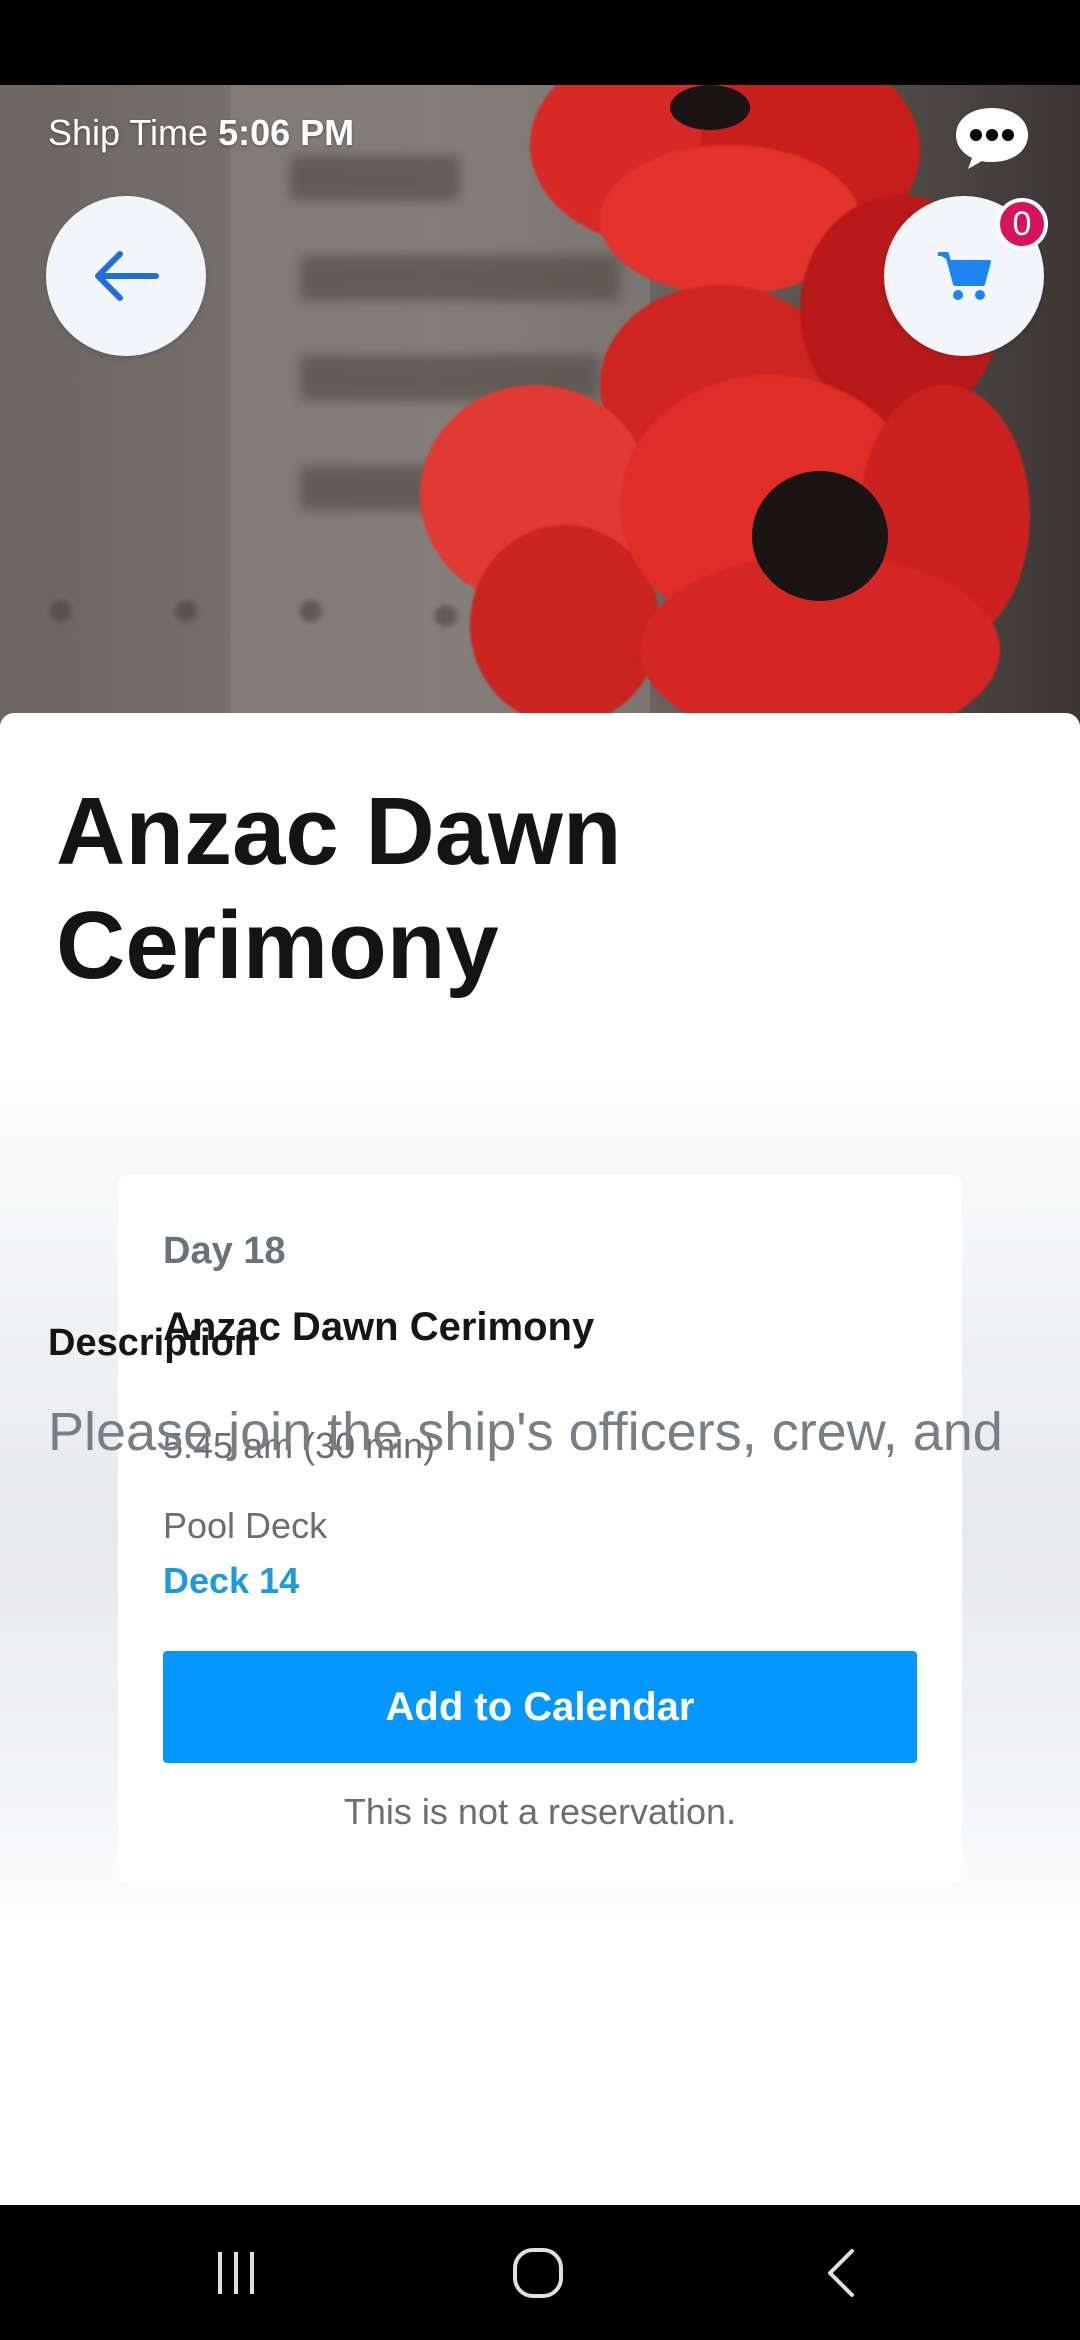  Describe the element at coordinates (964, 276) in the screenshot. I see `shopping-cart-icon` at that location.